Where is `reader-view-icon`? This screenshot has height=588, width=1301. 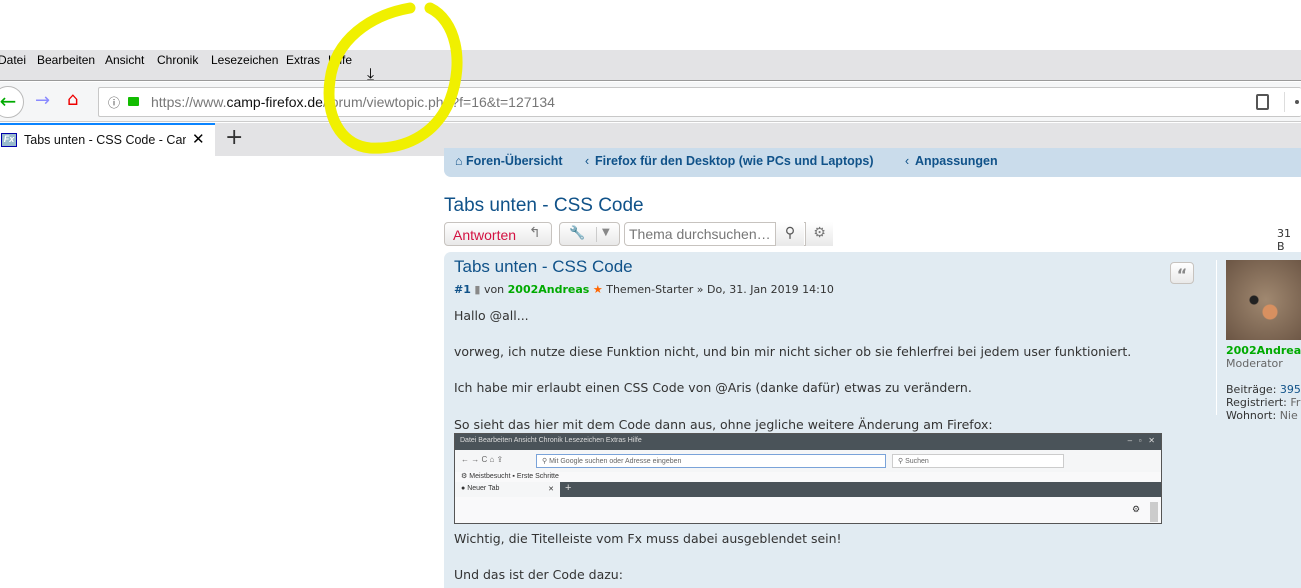
reader-view-icon is located at coordinates (1262, 102).